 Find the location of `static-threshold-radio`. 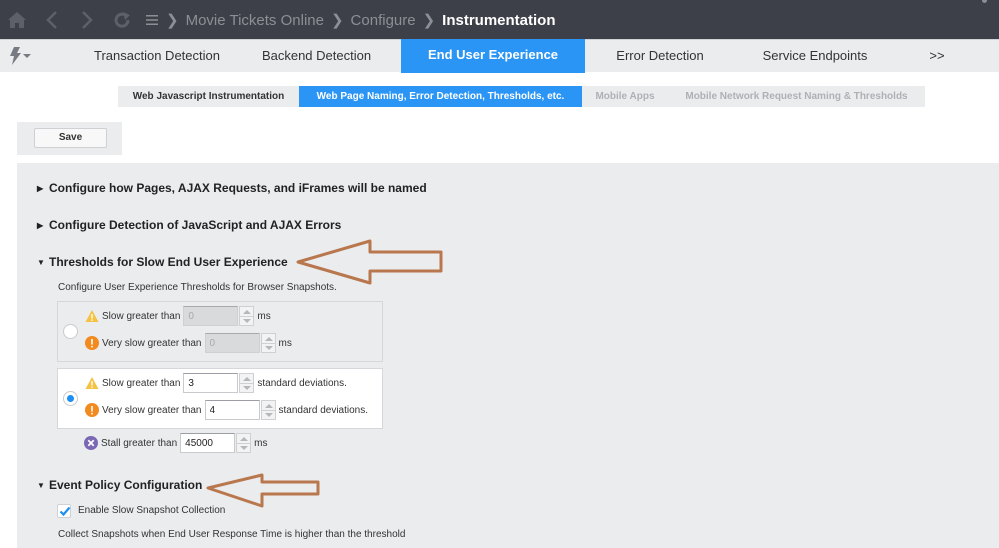

static-threshold-radio is located at coordinates (70, 331).